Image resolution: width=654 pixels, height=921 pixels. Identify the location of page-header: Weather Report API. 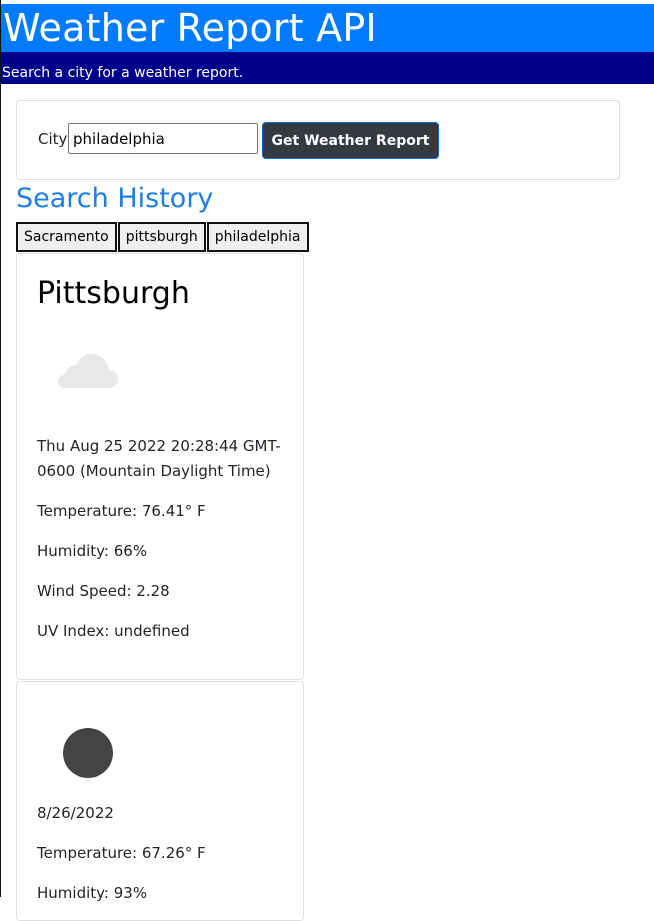
(327, 28).